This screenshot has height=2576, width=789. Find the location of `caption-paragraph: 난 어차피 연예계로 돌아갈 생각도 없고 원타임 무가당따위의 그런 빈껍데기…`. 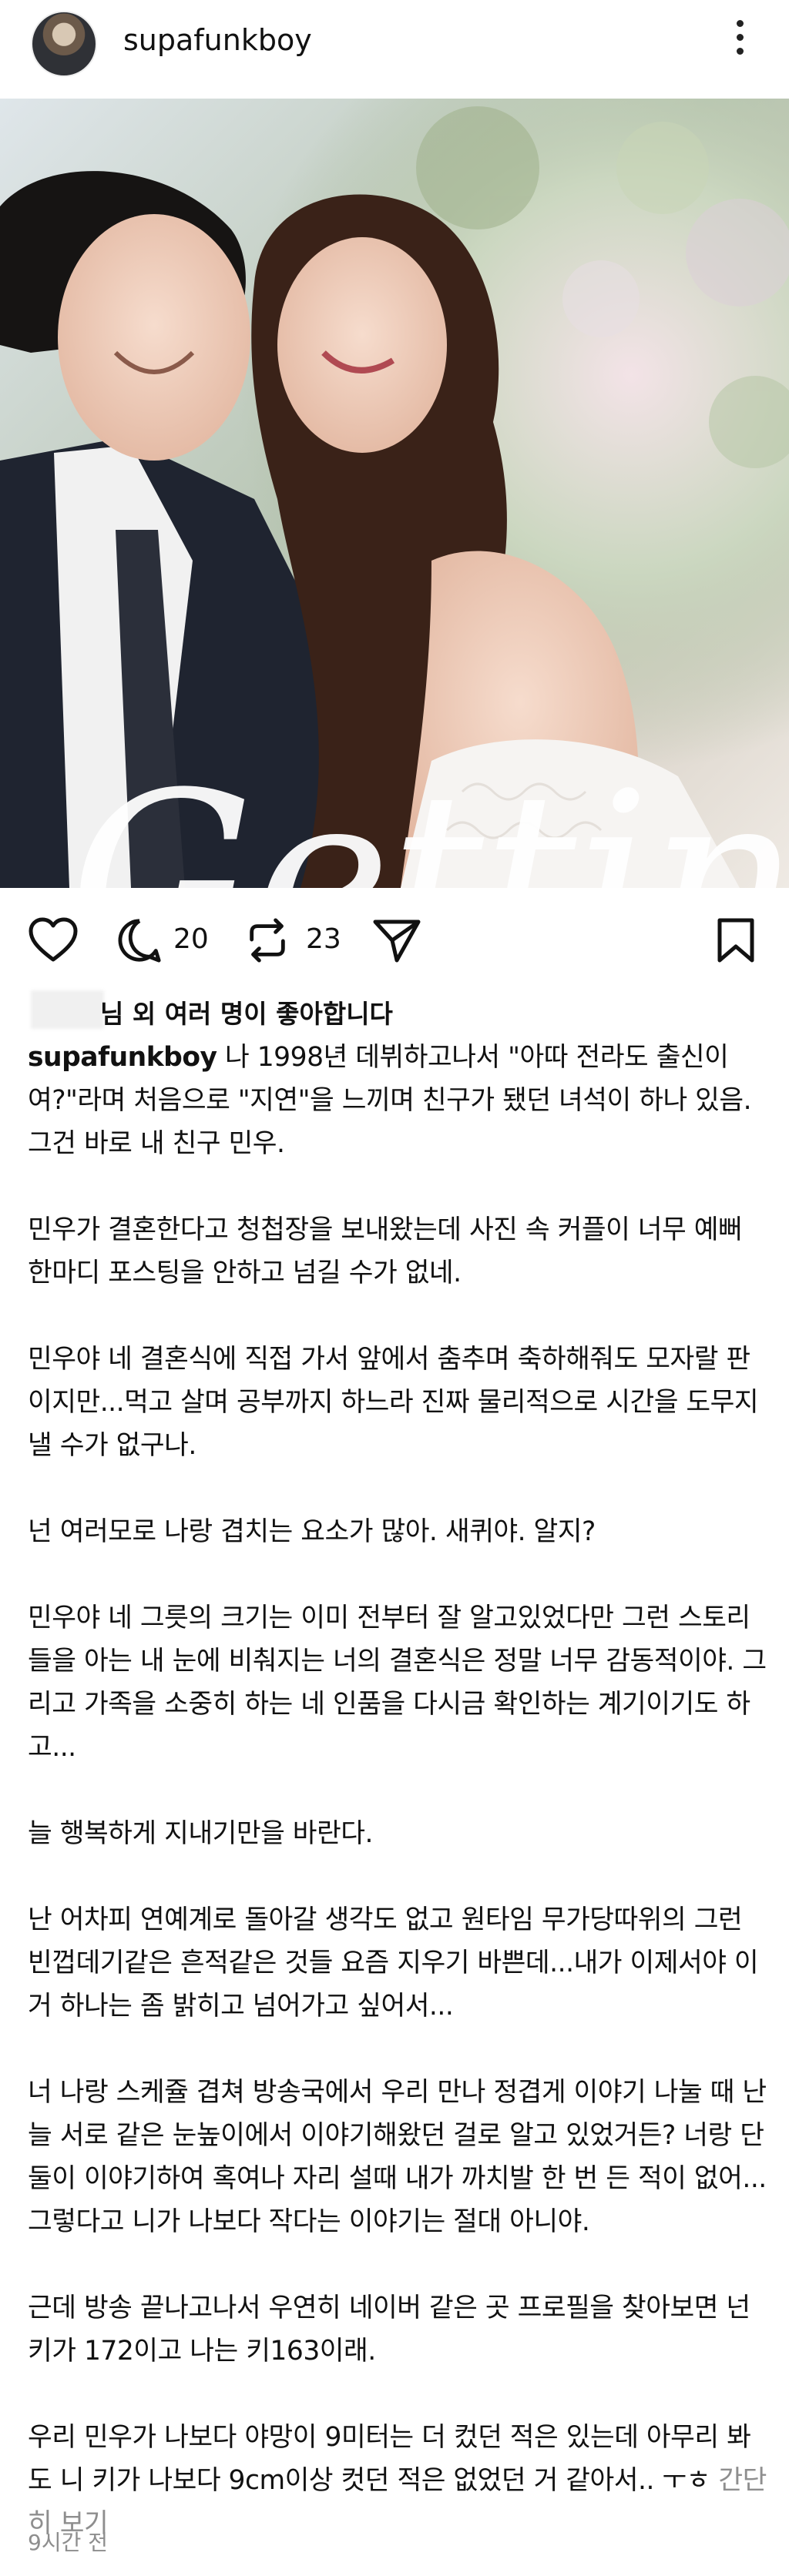

caption-paragraph: 난 어차피 연예계로 돌아갈 생각도 없고 원타임 무가당따위의 그런 빈껍데기… is located at coordinates (393, 1963).